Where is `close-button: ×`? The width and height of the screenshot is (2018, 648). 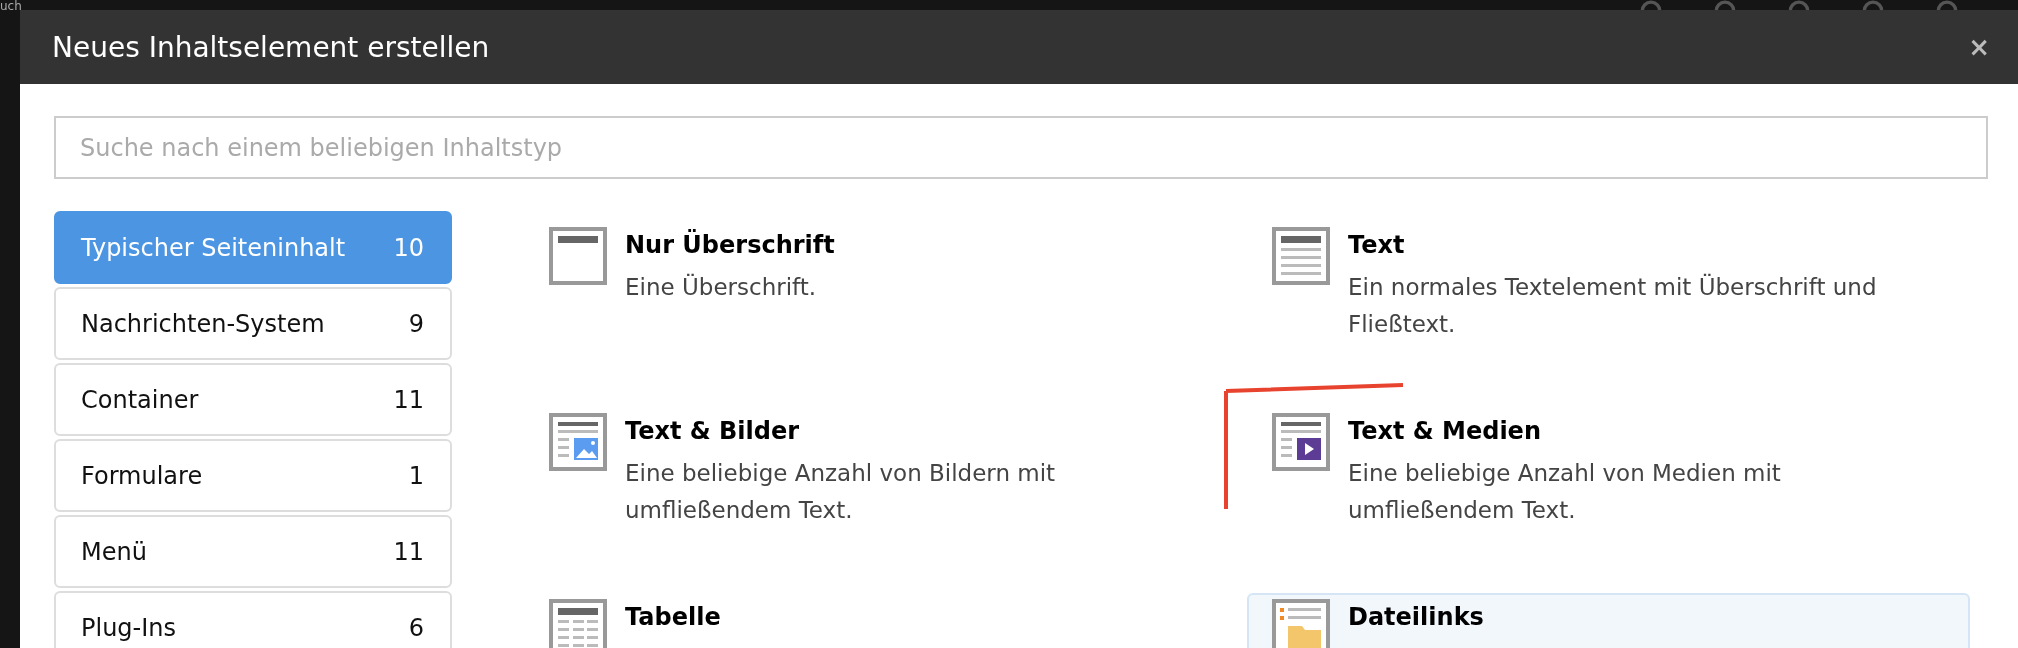 close-button: × is located at coordinates (1979, 47).